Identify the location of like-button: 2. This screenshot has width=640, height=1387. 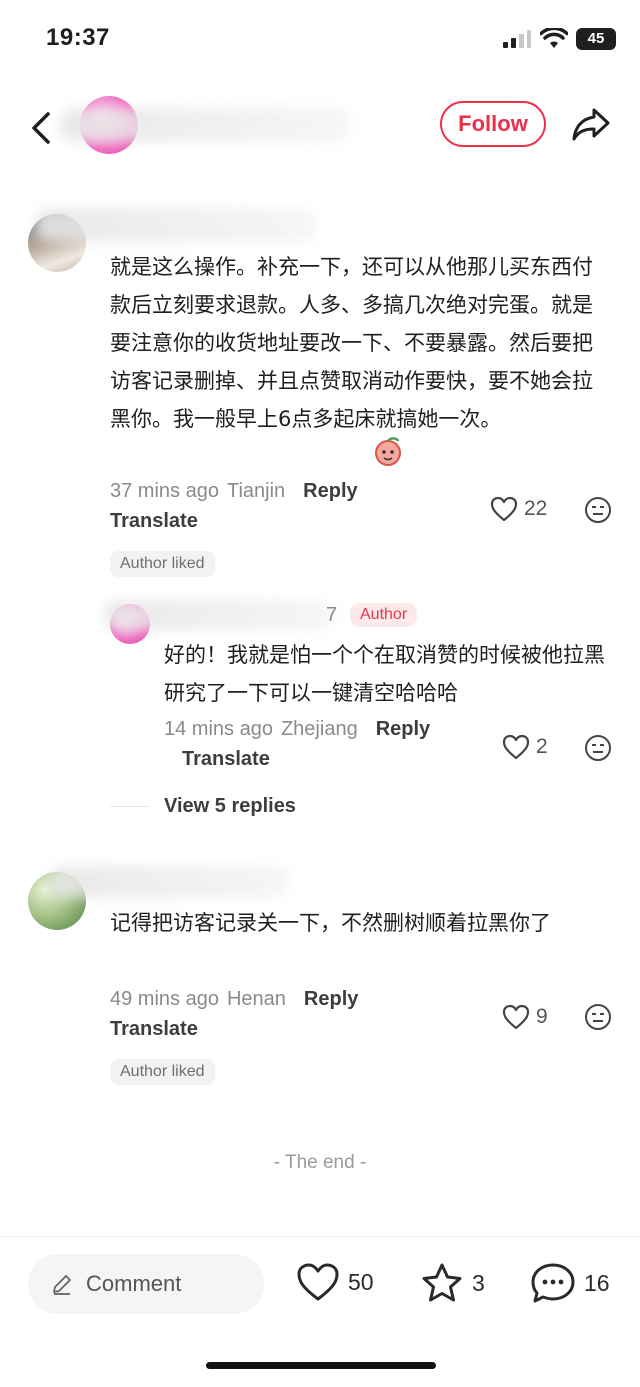
(525, 747).